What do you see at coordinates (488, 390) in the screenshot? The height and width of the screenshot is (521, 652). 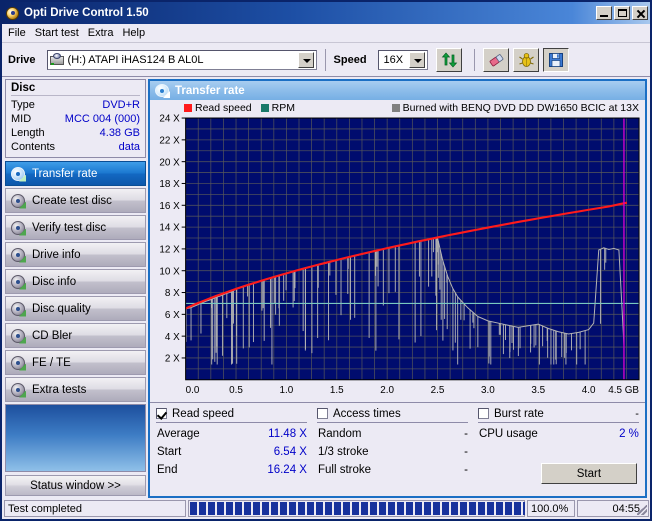 I see `svg-text: 3.0` at bounding box center [488, 390].